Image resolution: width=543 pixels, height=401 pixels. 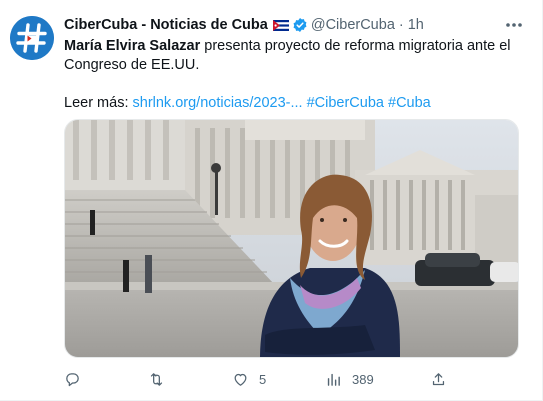 I want to click on more-options-button, so click(x=514, y=25).